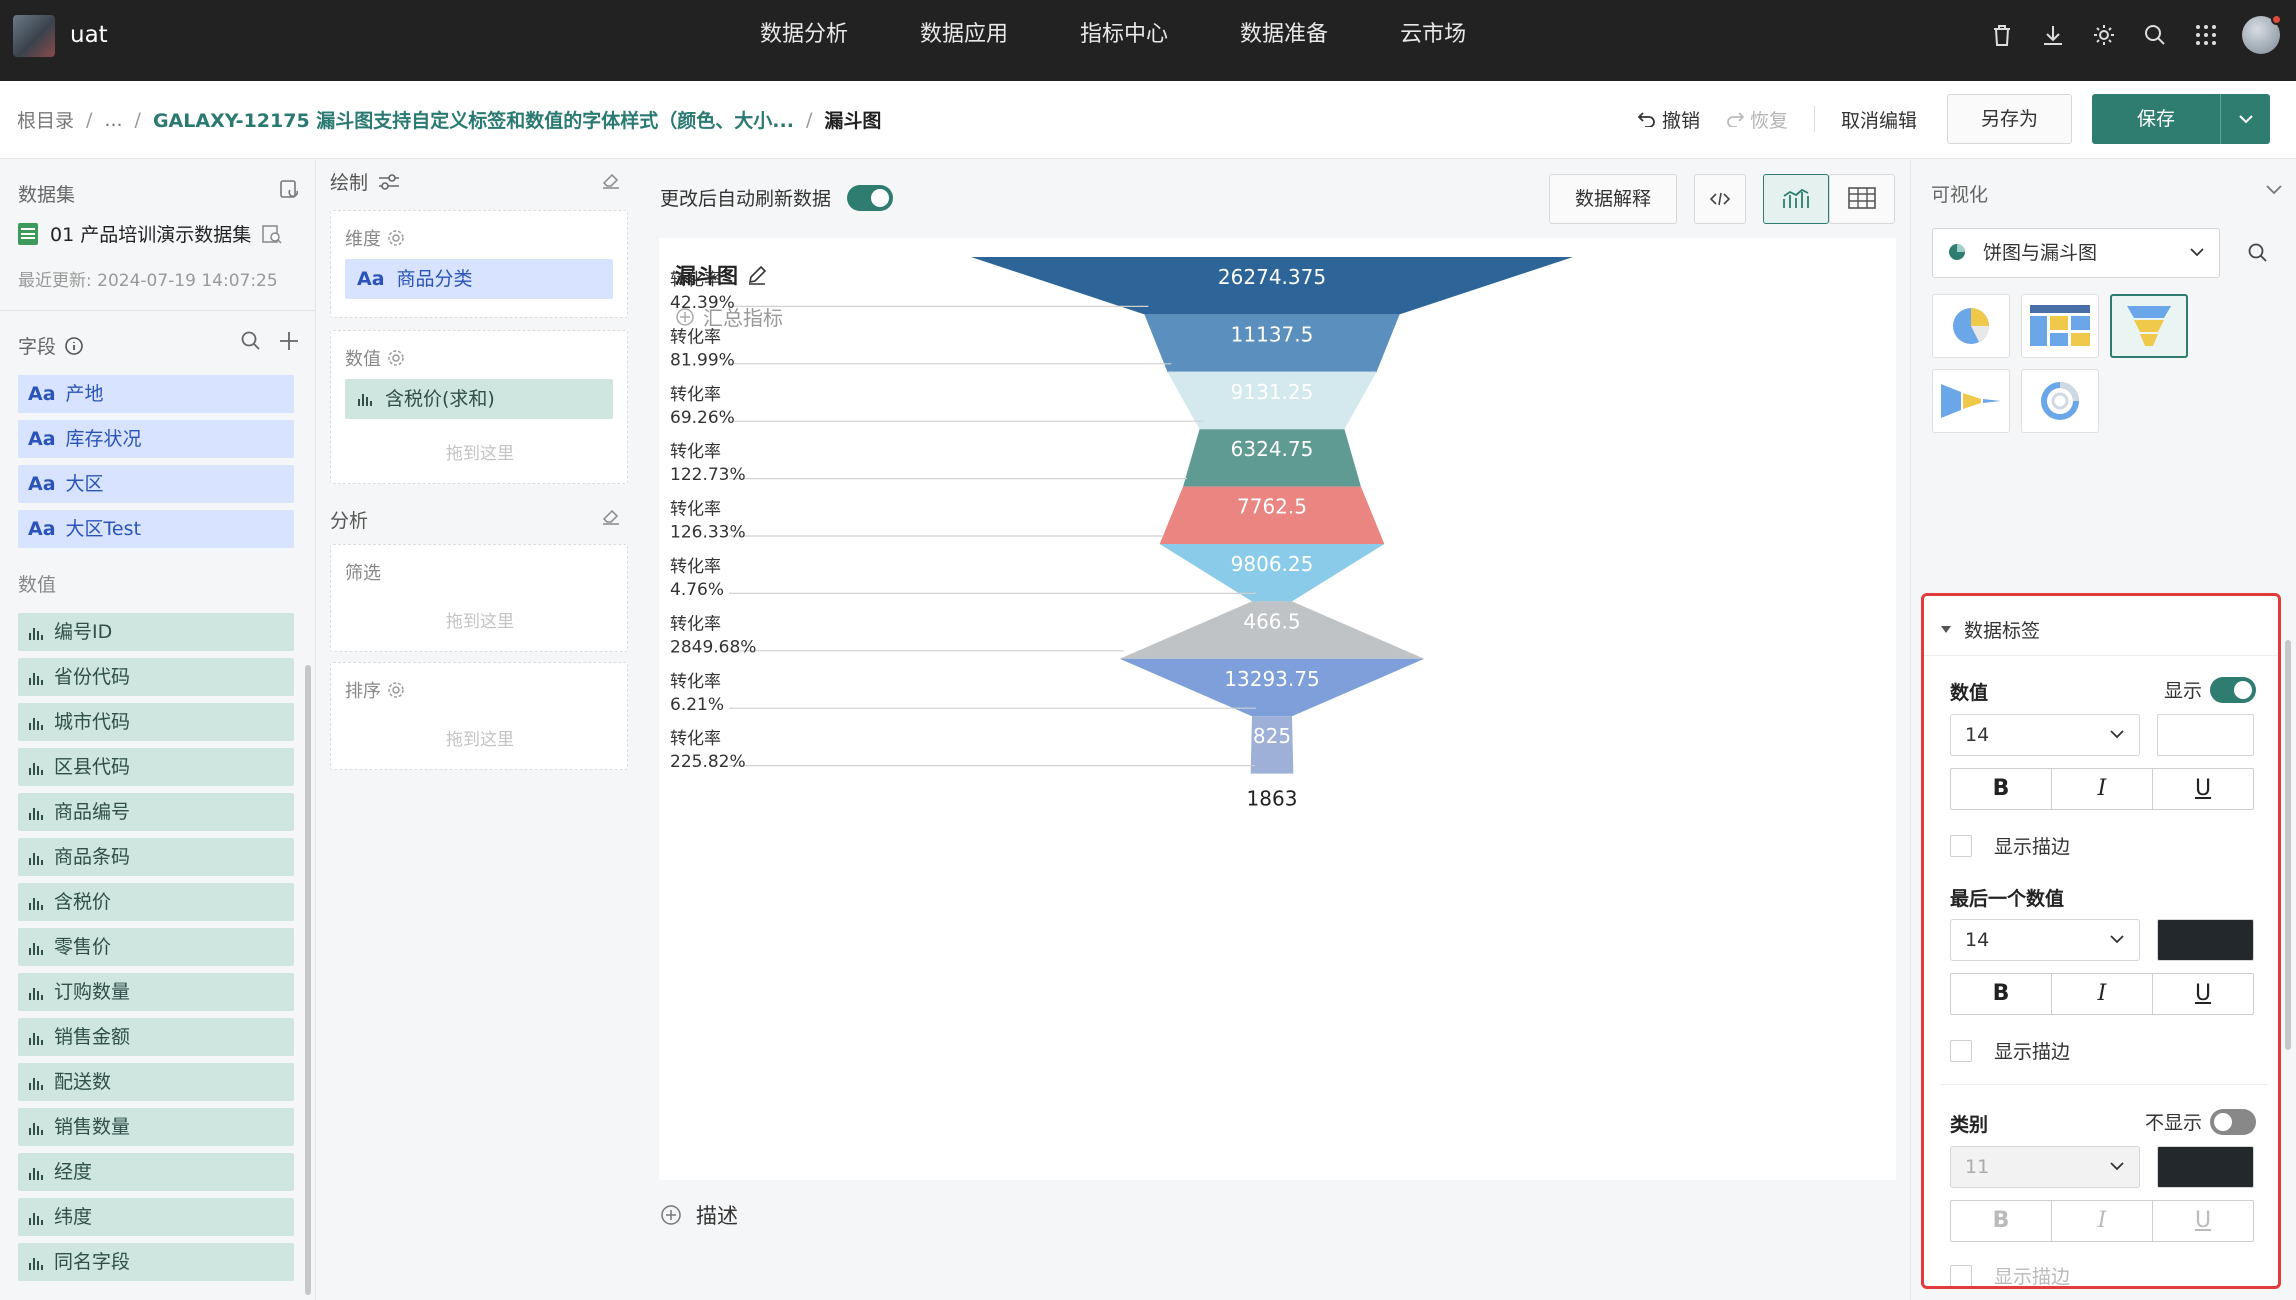  What do you see at coordinates (156, 632) in the screenshot?
I see `field-measure: 编号ID` at bounding box center [156, 632].